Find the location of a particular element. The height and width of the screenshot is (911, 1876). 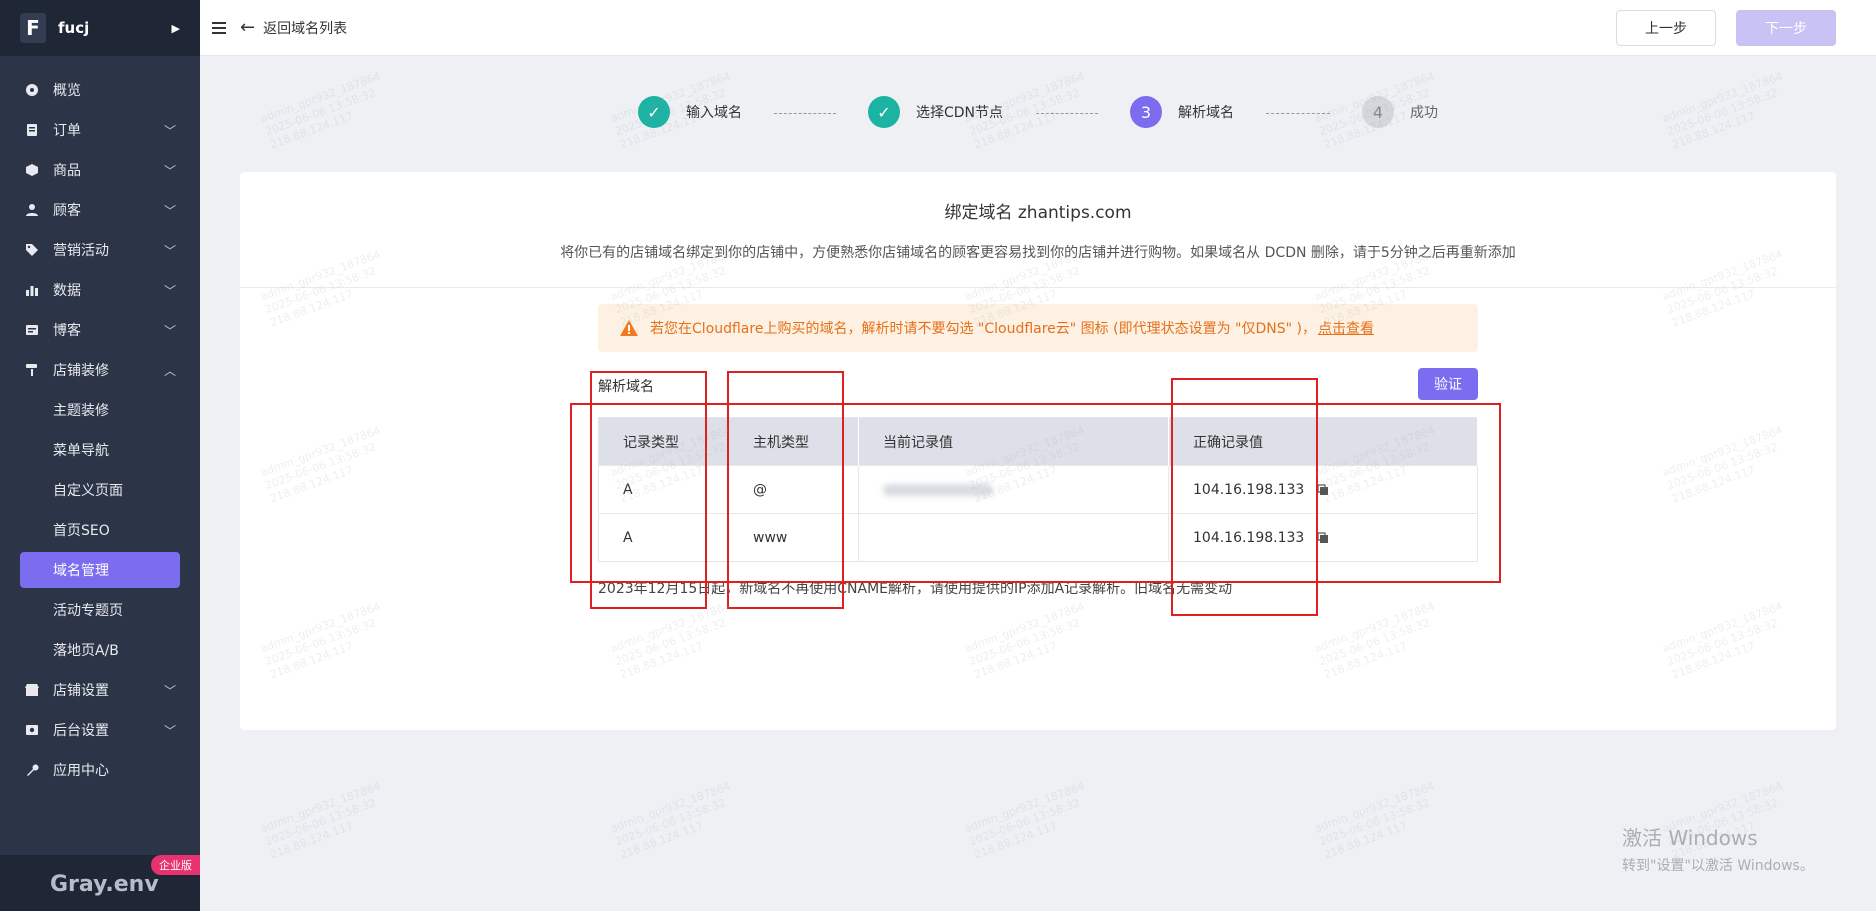

step-3: 3 解析域名 is located at coordinates (1182, 112).